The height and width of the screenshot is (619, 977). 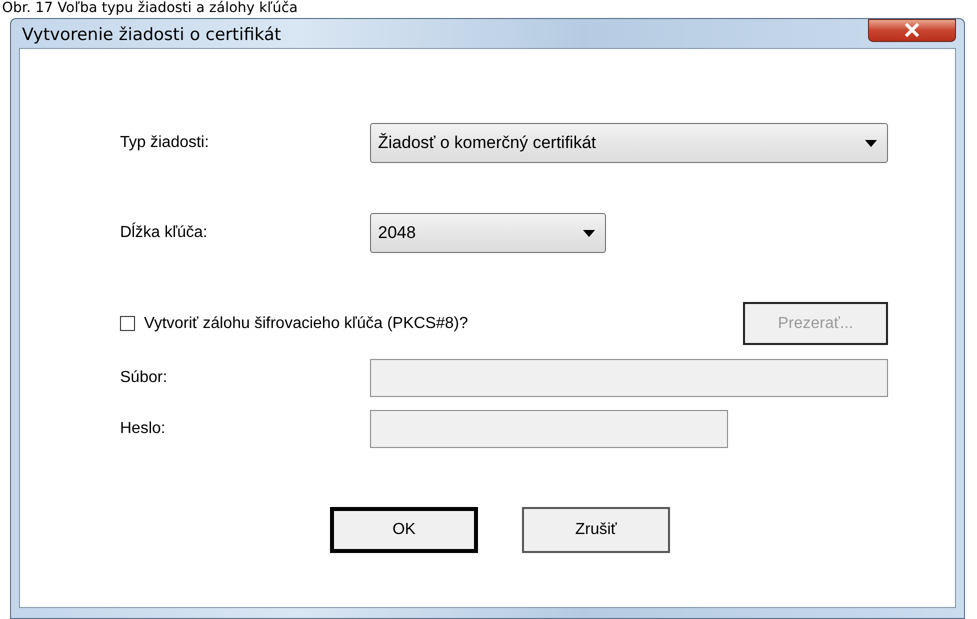 What do you see at coordinates (165, 143) in the screenshot?
I see `field-label: Typ žiadosti:` at bounding box center [165, 143].